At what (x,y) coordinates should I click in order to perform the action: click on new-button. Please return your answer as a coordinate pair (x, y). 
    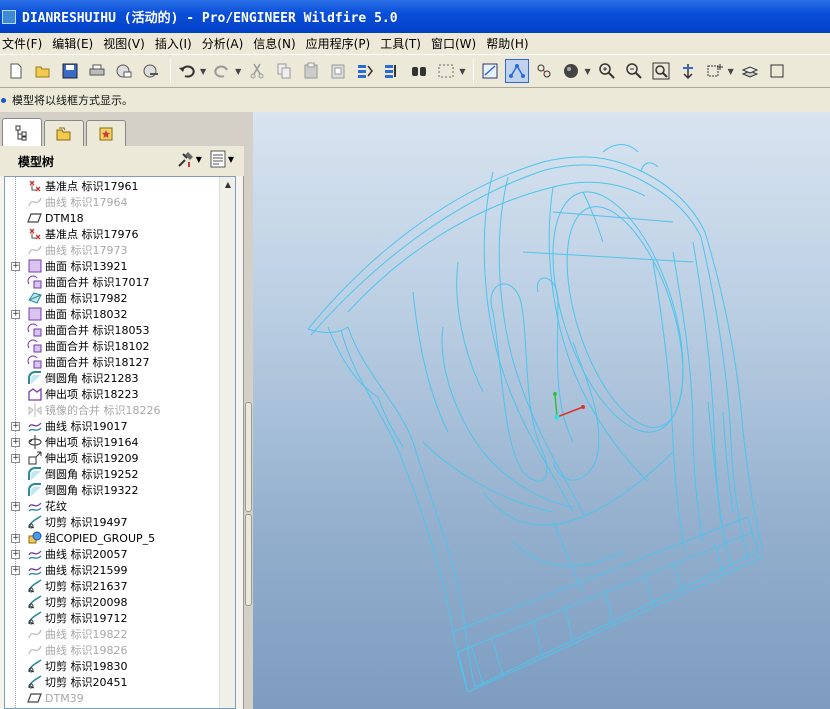
    Looking at the image, I should click on (16, 71).